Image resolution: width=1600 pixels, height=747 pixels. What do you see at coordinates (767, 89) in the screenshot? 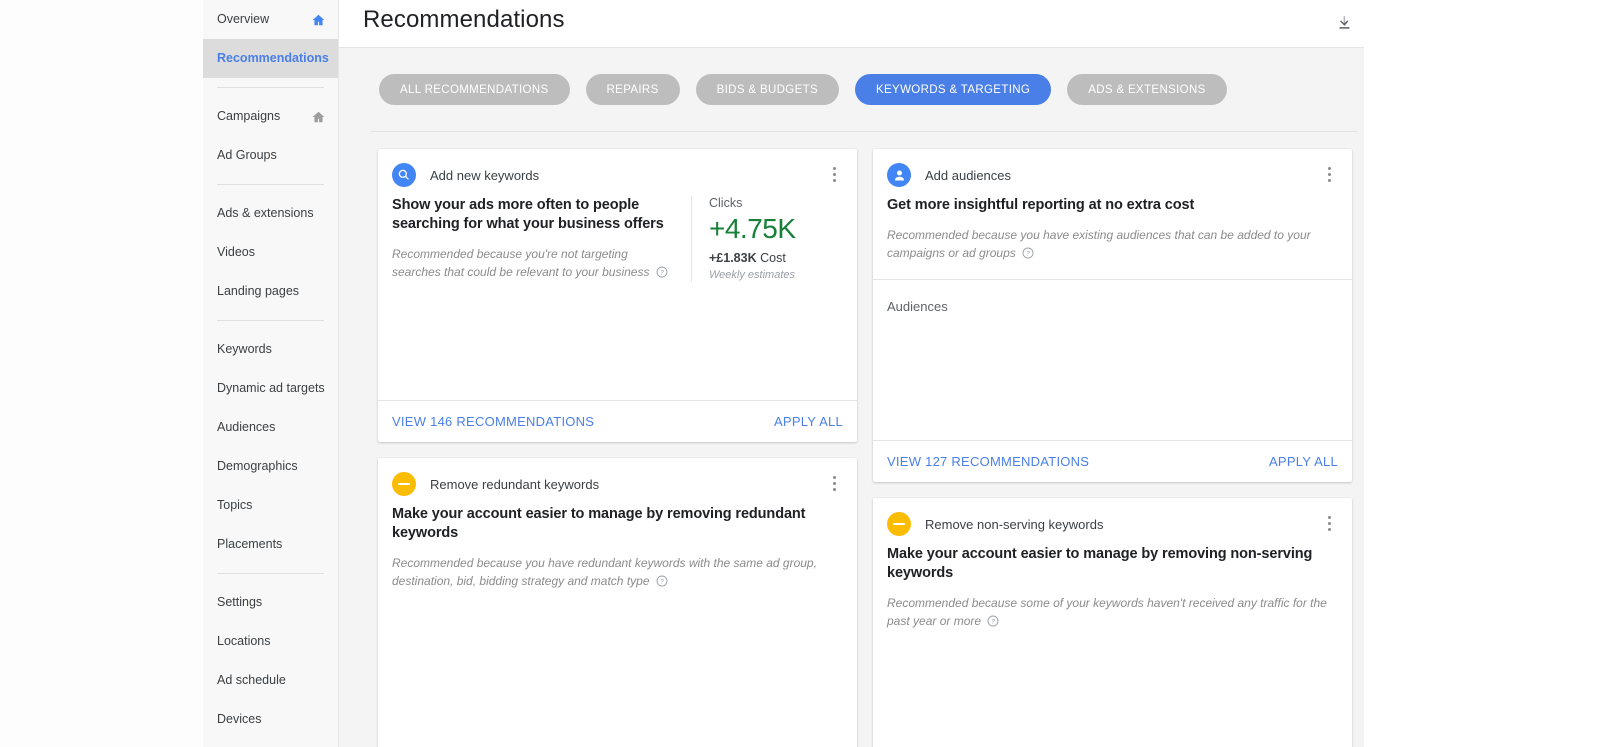
I see `chip-bids-budgets: BIDS & BUDGETS` at bounding box center [767, 89].